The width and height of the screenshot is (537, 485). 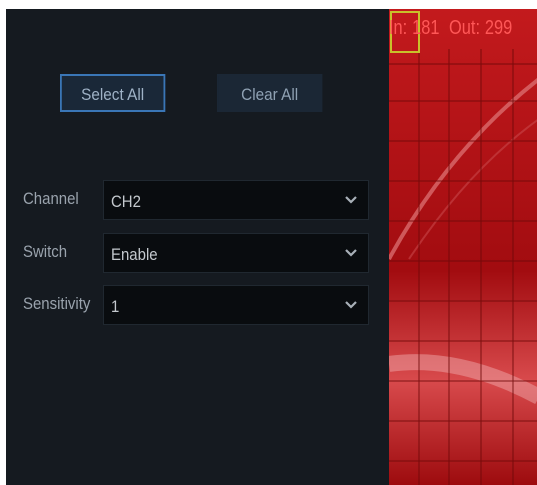 What do you see at coordinates (465, 28) in the screenshot?
I see `out-label: Out:` at bounding box center [465, 28].